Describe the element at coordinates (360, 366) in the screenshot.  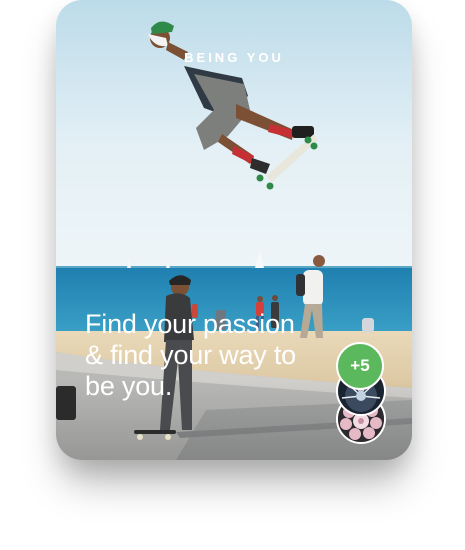
I see `more-people-badge: +5` at that location.